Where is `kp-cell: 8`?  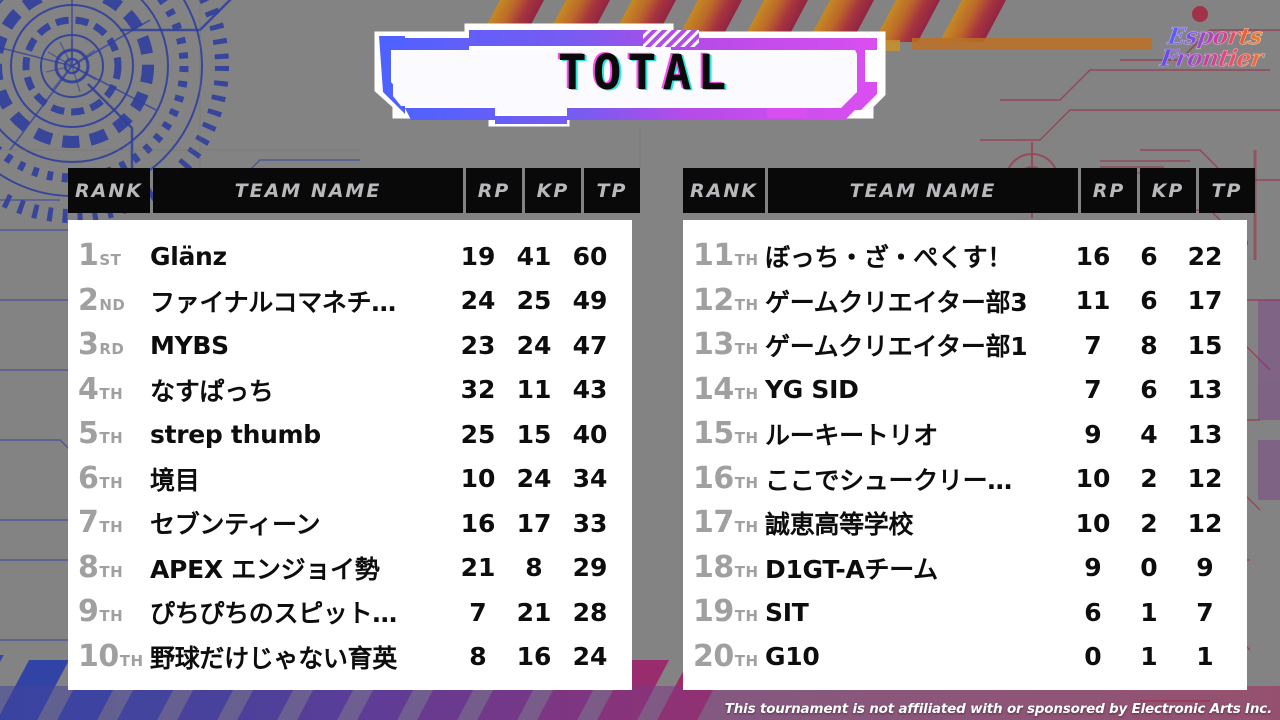
kp-cell: 8 is located at coordinates (534, 568).